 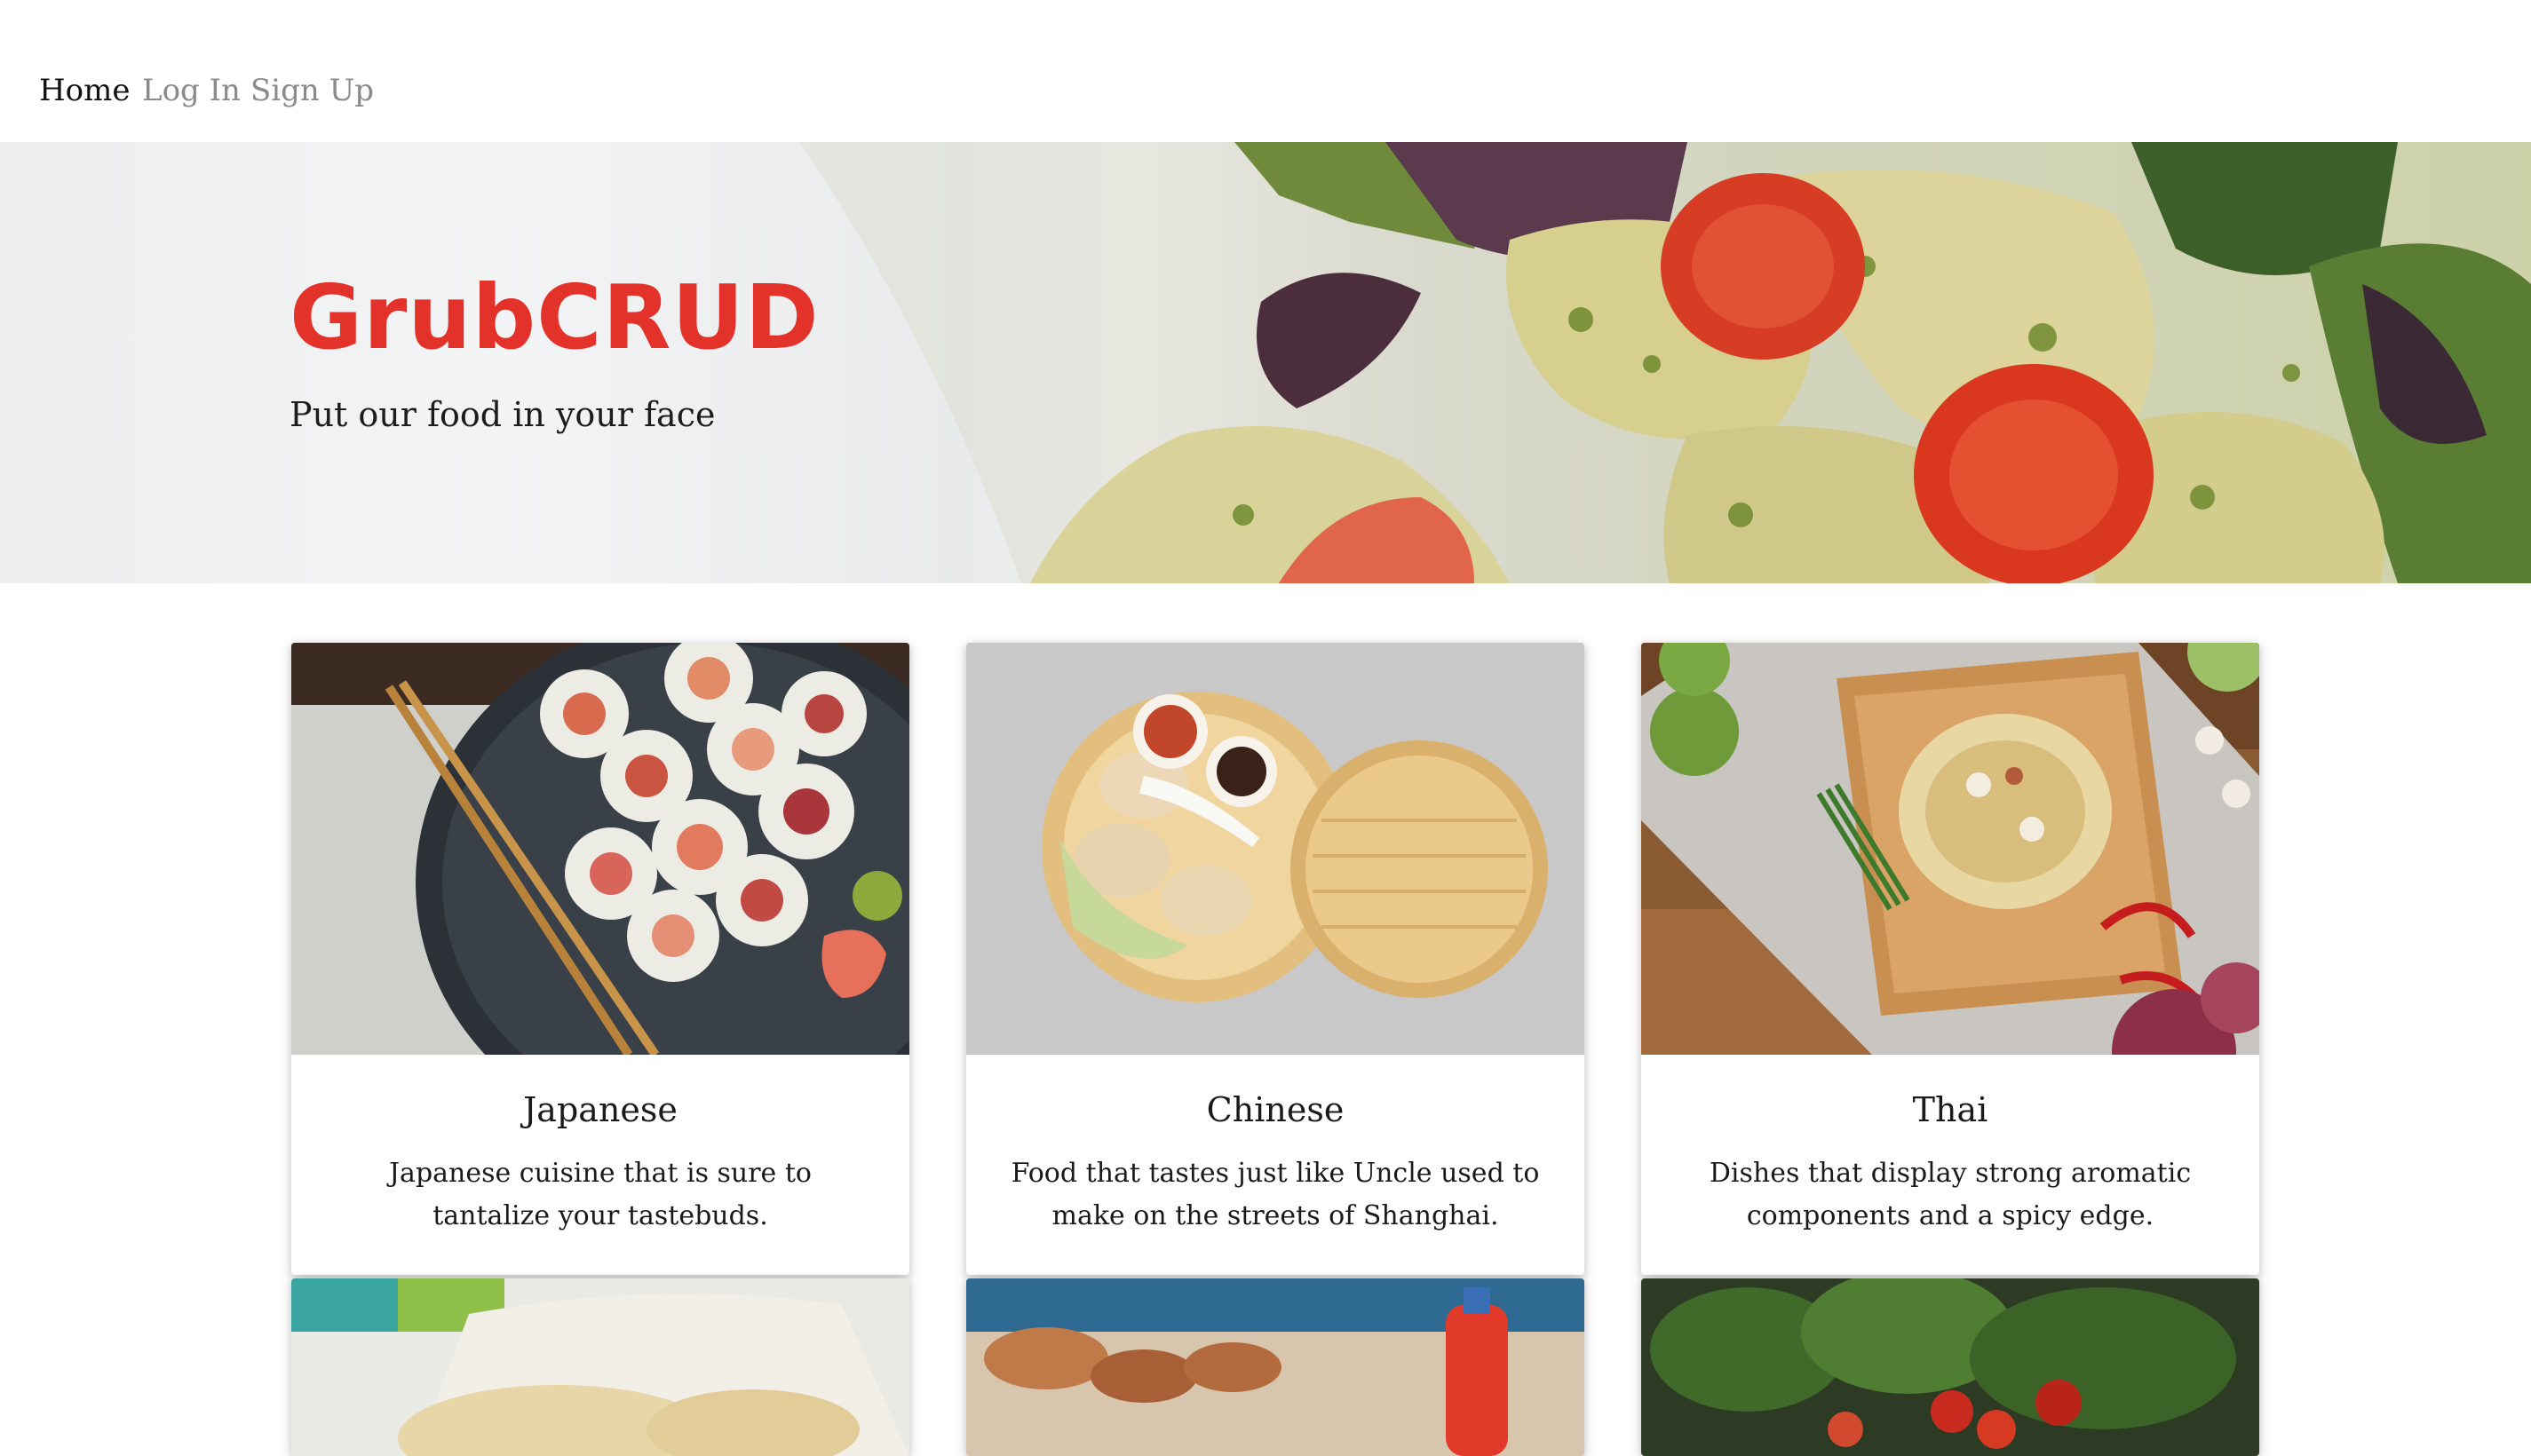 I want to click on top-navbar: Home Log In Sign Up, so click(x=1265, y=71).